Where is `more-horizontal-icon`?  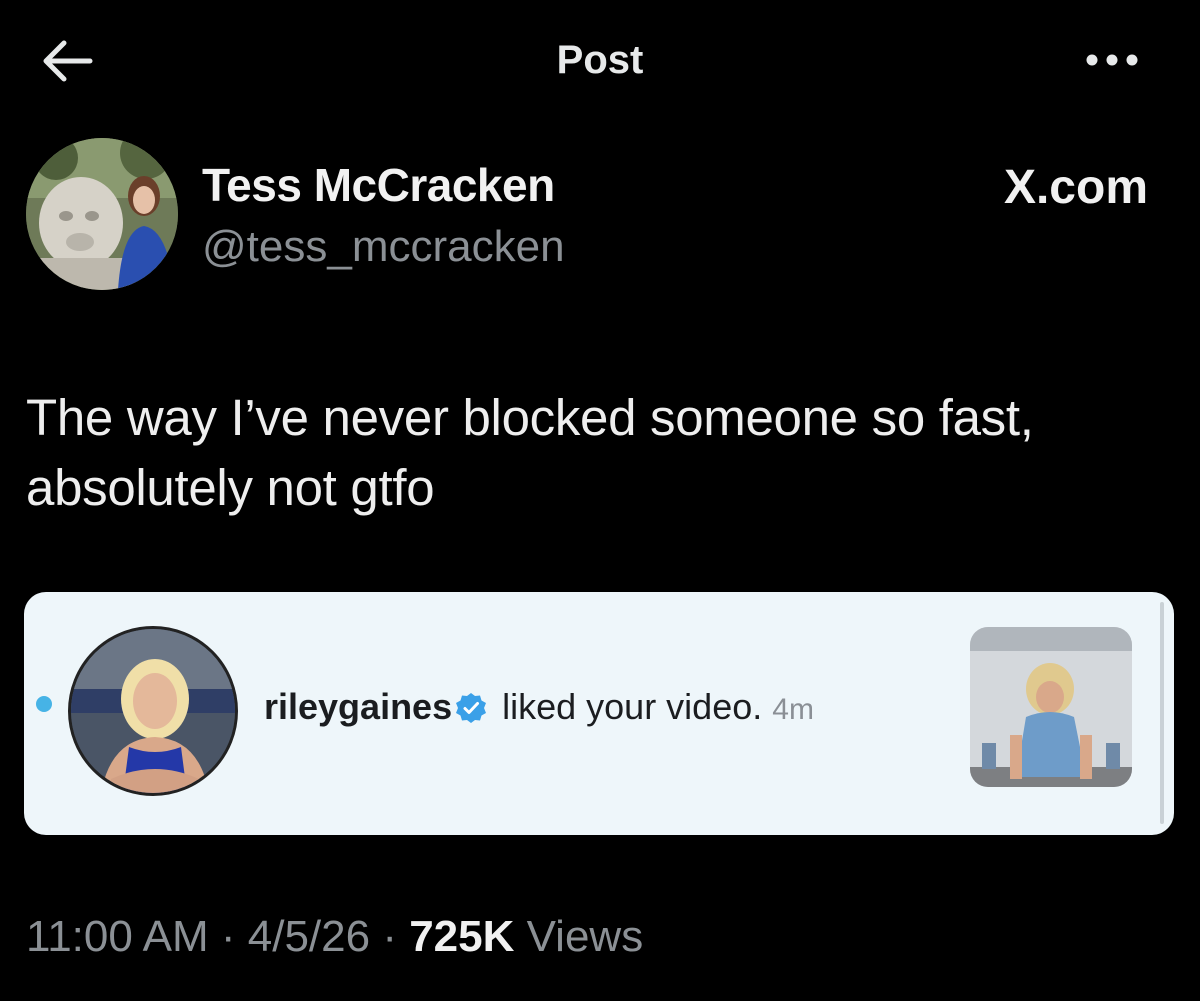
more-horizontal-icon is located at coordinates (1112, 60).